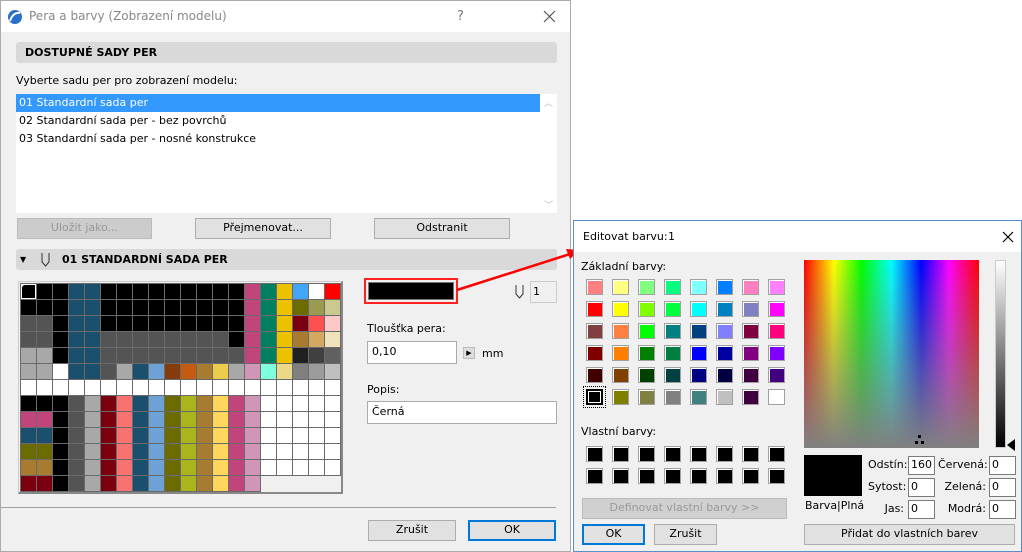 The image size is (1022, 552). I want to click on close-icon, so click(1008, 237).